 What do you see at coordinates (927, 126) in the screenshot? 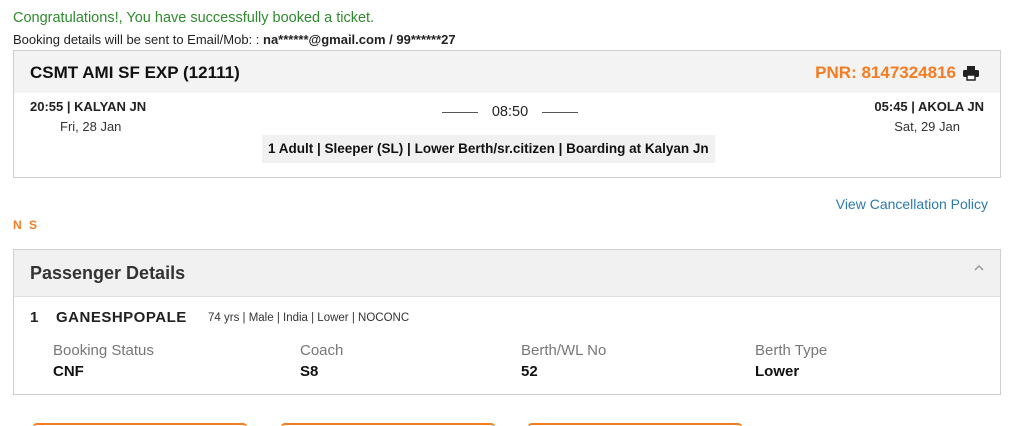
I see `arrival-date: Sat, 29 Jan` at bounding box center [927, 126].